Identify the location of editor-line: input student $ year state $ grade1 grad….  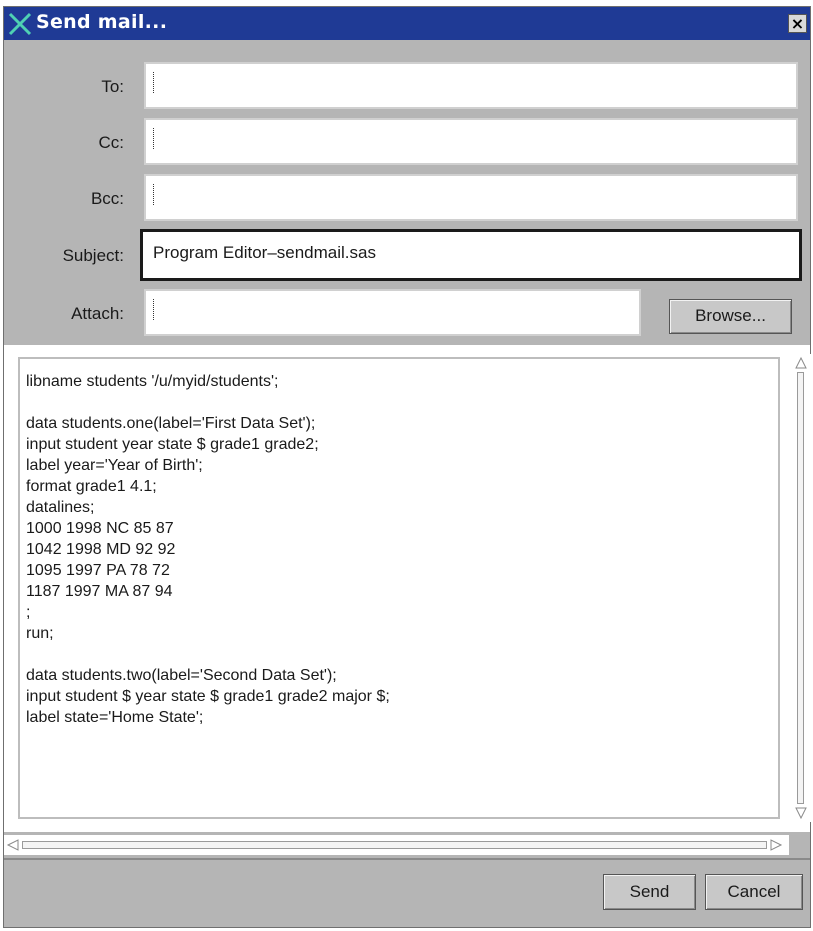
(208, 696).